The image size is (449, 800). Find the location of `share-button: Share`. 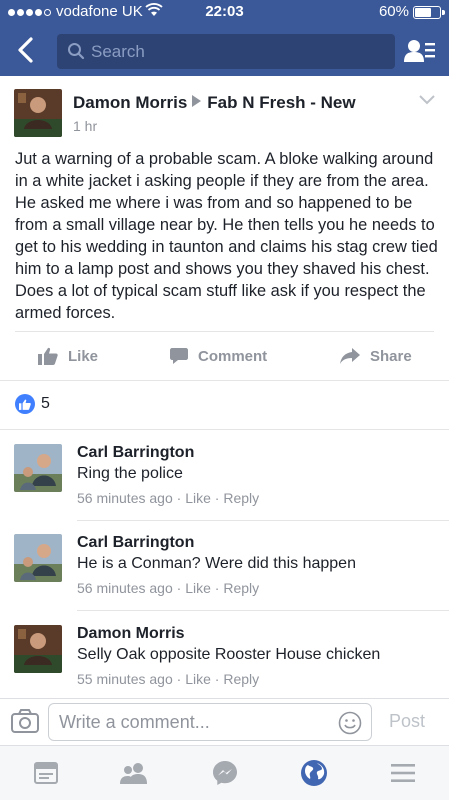

share-button: Share is located at coordinates (376, 356).